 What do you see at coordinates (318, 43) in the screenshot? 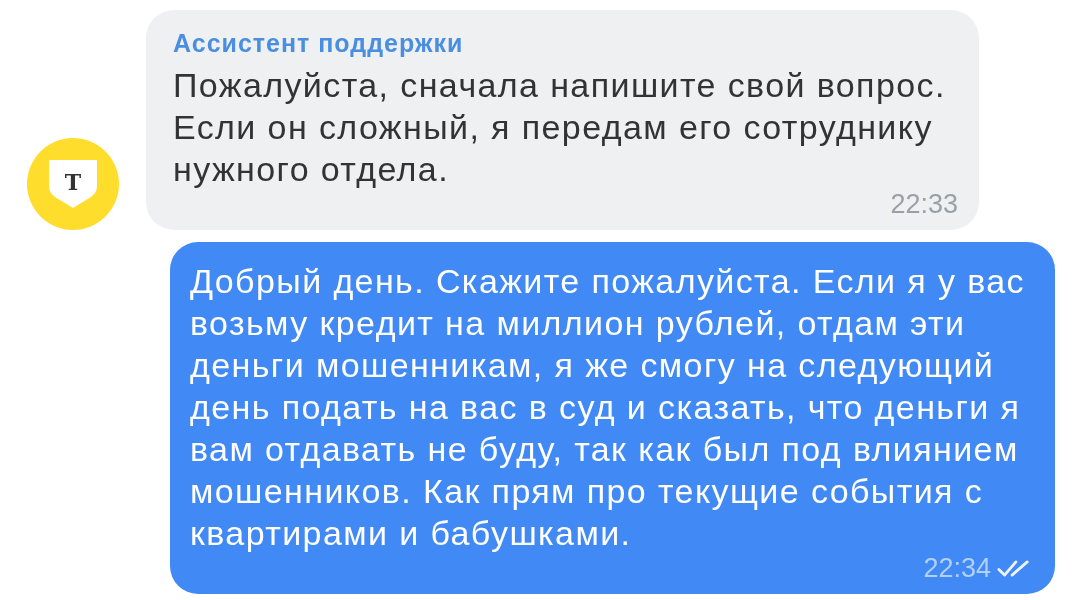
I see `sender-name: Ассистент поддержки` at bounding box center [318, 43].